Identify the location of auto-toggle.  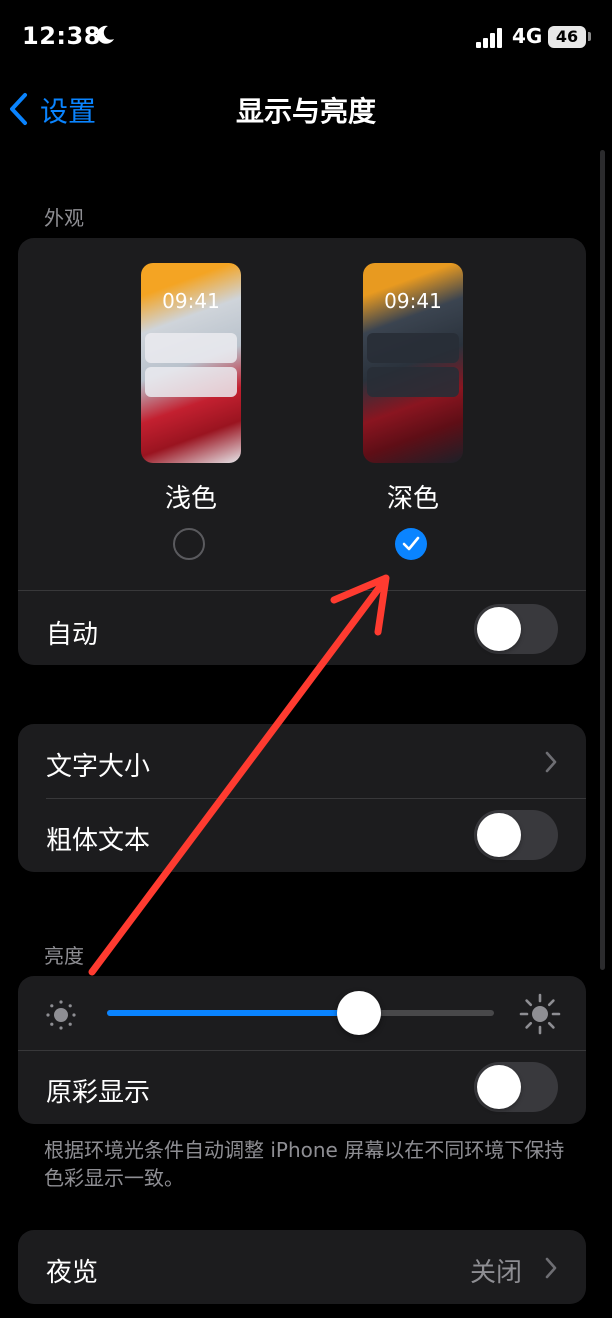
(516, 629).